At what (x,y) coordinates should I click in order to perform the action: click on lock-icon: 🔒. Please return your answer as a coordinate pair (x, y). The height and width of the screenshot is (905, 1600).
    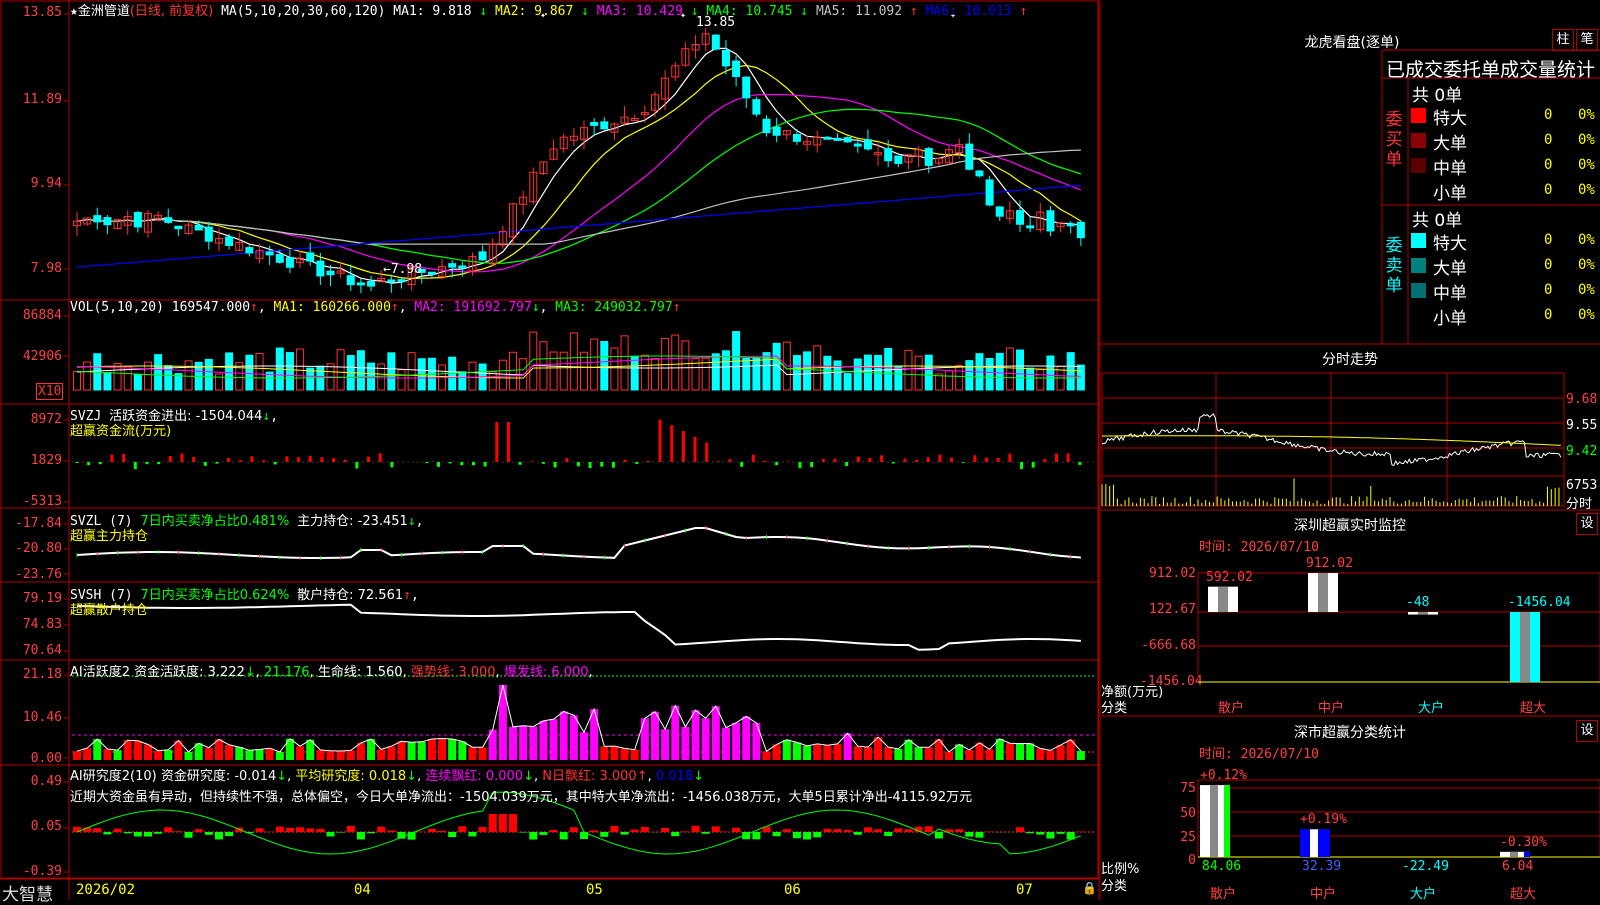
    Looking at the image, I should click on (1089, 888).